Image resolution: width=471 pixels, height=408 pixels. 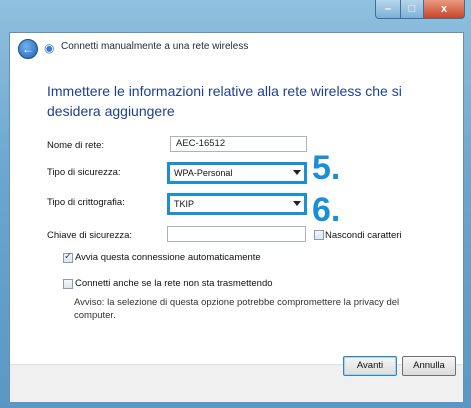 I want to click on network-name-label: Nome di rete:, so click(x=76, y=145).